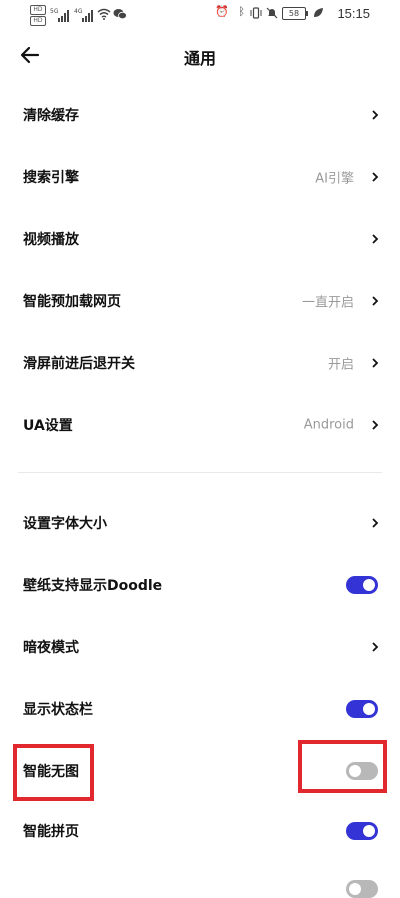  Describe the element at coordinates (200, 647) in the screenshot. I see `setting-dark-mode: 暗夜模式` at that location.